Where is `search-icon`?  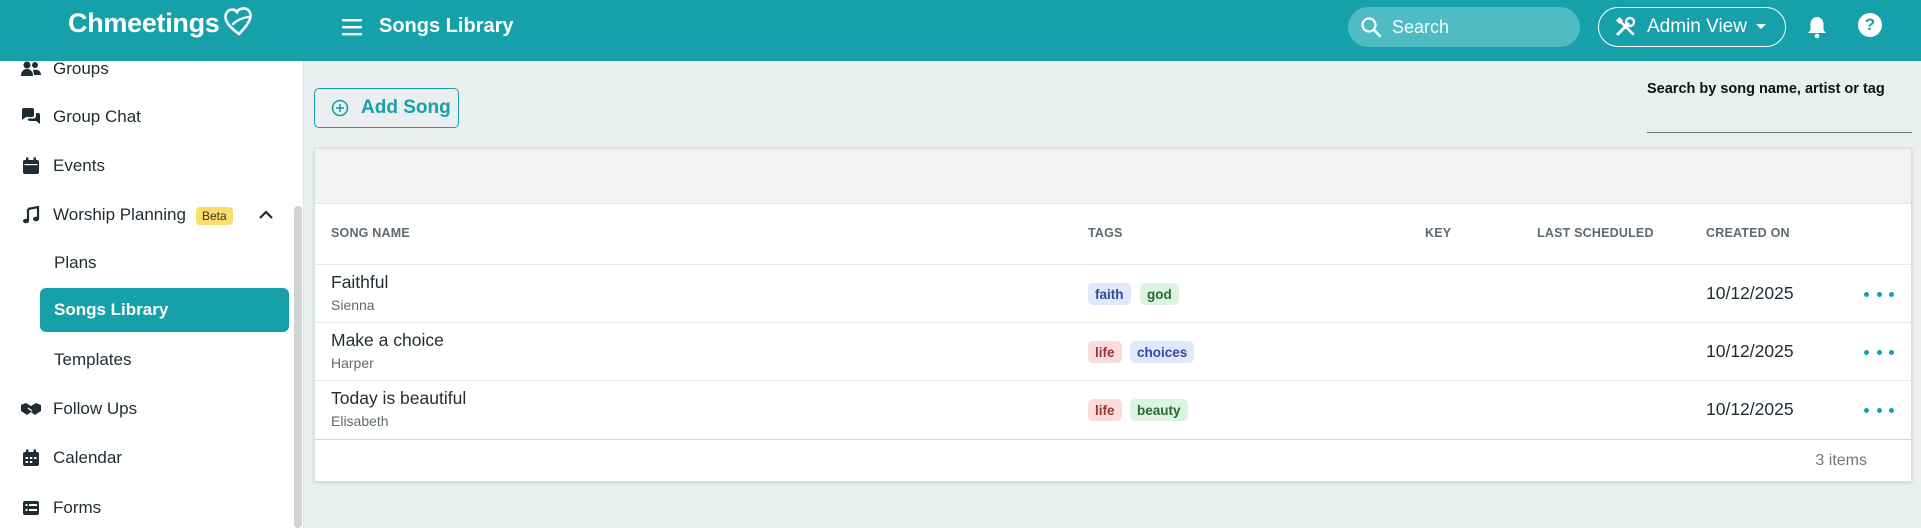 search-icon is located at coordinates (1371, 27).